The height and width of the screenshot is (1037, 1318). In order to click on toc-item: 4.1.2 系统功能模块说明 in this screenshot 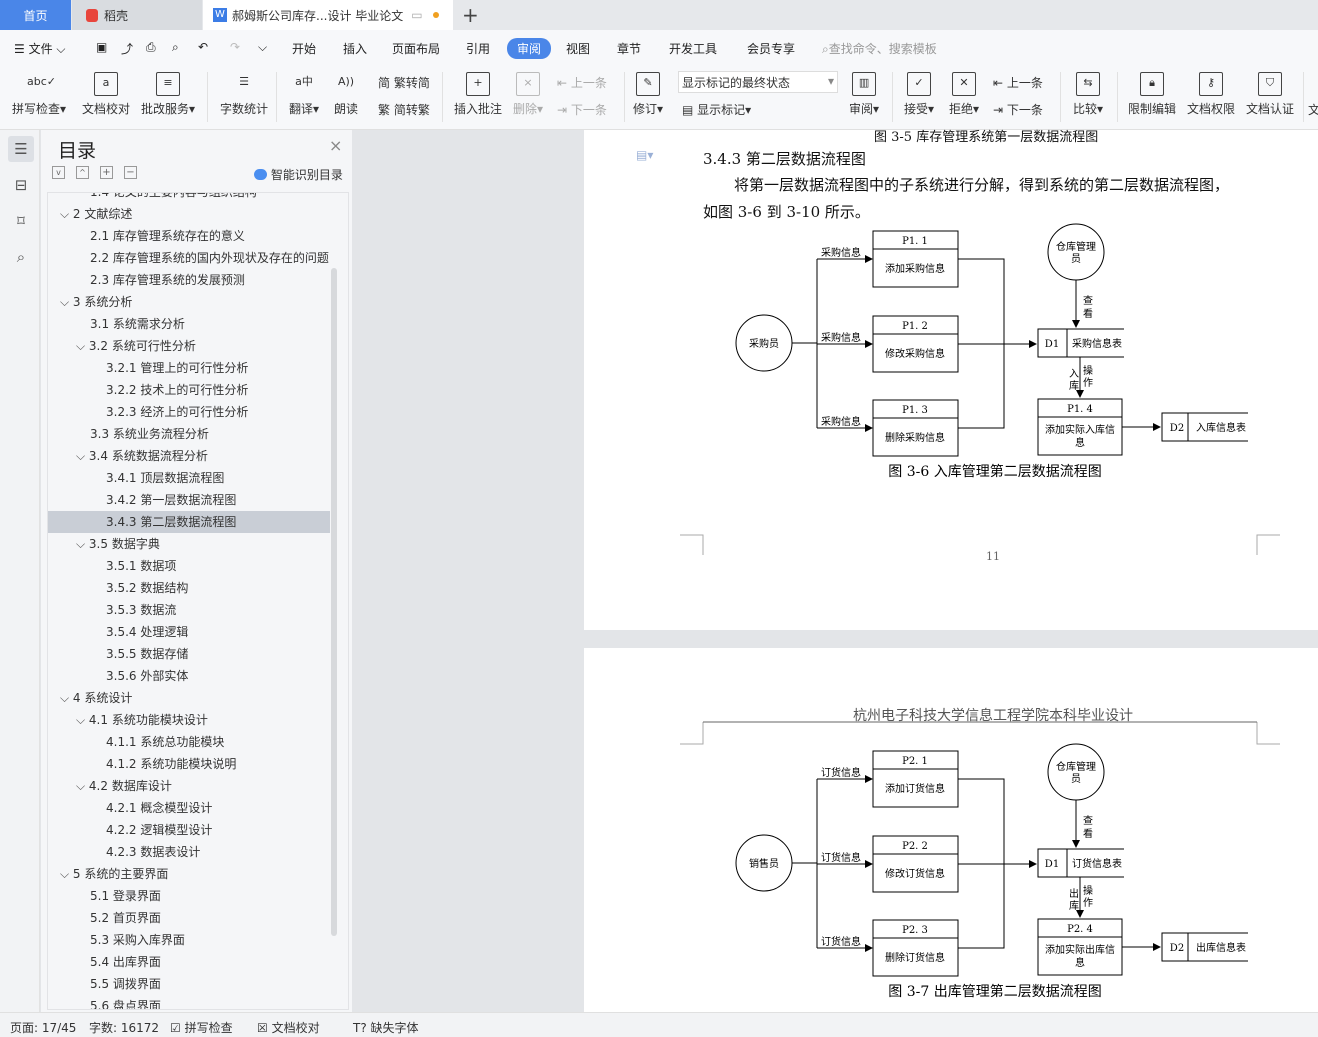, I will do `click(189, 764)`.